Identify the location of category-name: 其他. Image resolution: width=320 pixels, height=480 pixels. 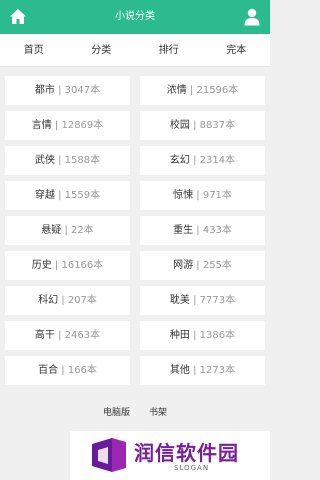
(179, 370).